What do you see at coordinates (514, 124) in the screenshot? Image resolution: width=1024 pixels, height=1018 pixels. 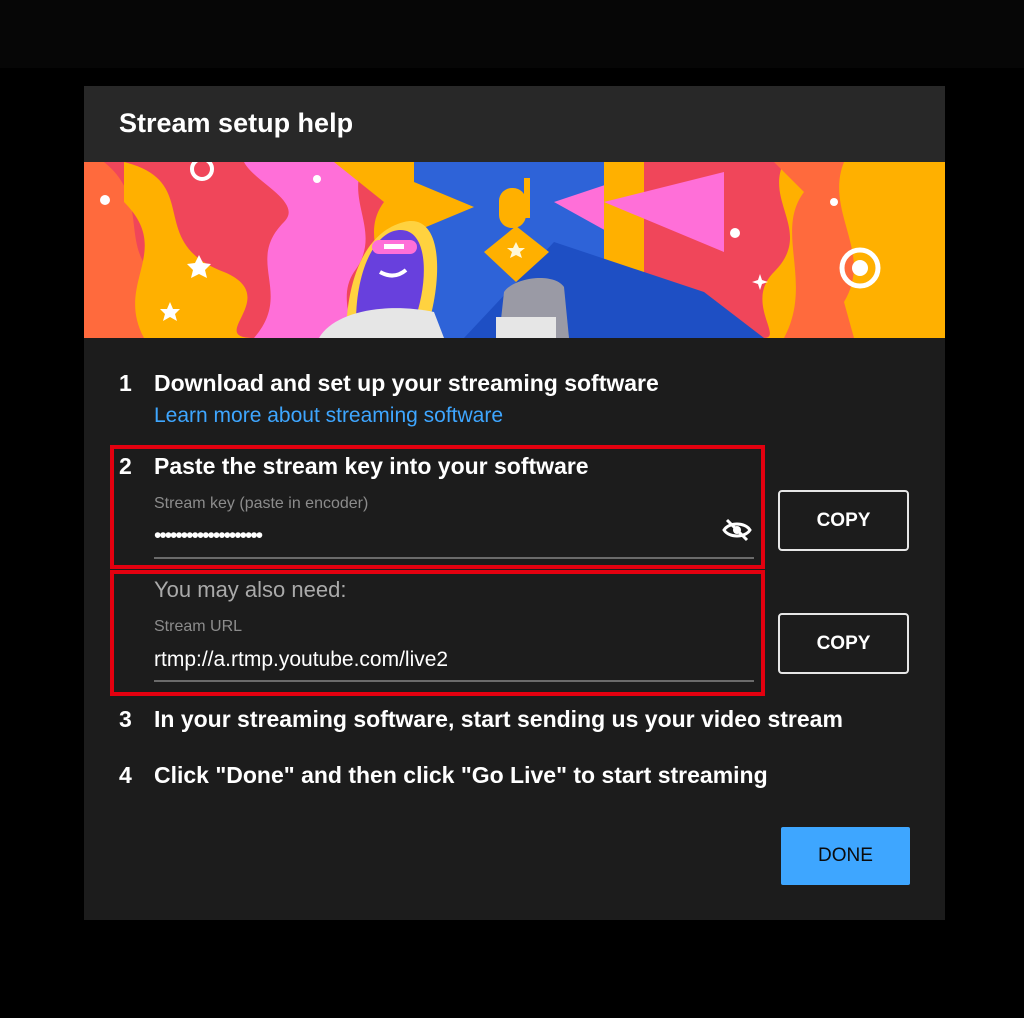 I see `dialog-header: Stream setup help` at bounding box center [514, 124].